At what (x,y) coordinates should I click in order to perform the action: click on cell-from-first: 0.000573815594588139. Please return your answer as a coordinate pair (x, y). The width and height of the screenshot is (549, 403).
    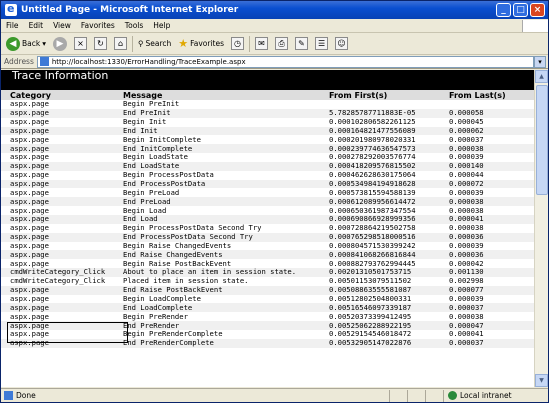
    Looking at the image, I should click on (372, 192).